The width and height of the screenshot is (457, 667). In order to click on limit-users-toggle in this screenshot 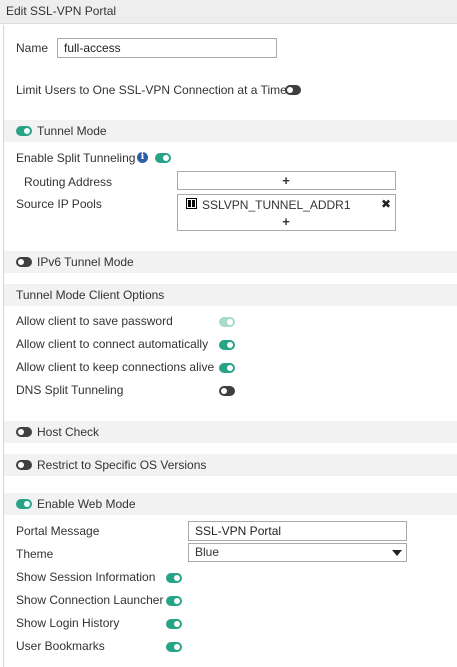, I will do `click(293, 90)`.